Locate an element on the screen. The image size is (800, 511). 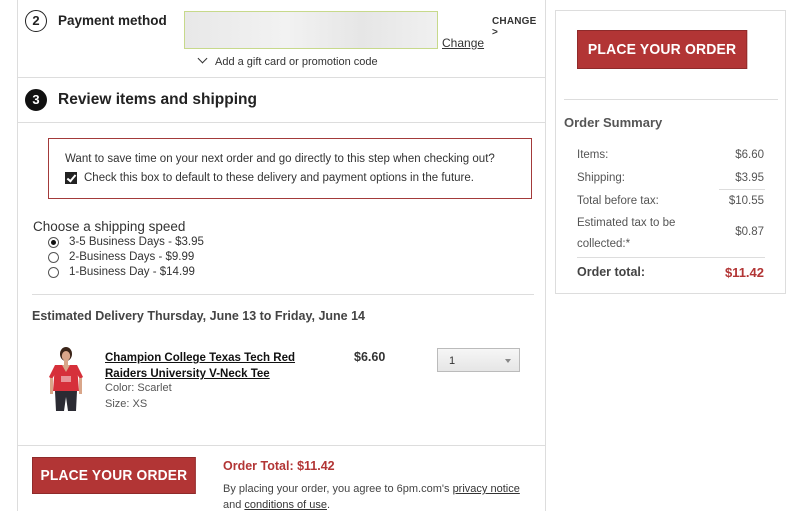
gift-card-promo-label: Add a gift card or promotion code is located at coordinates (296, 62).